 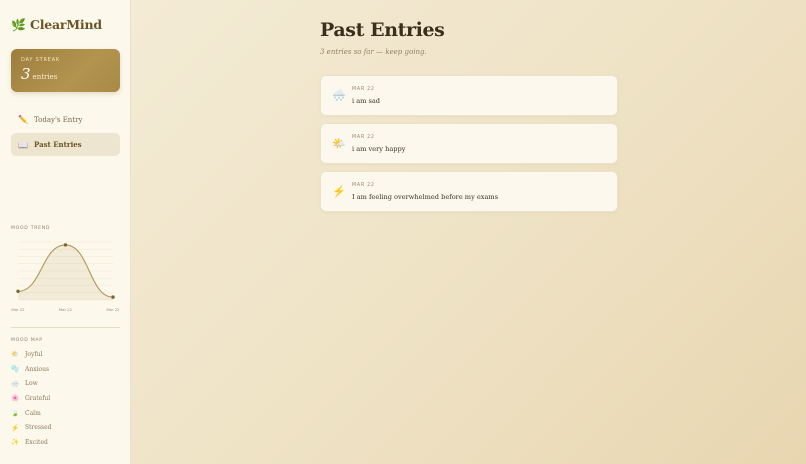 I want to click on brand: 🌿 ClearMind, so click(x=56, y=24).